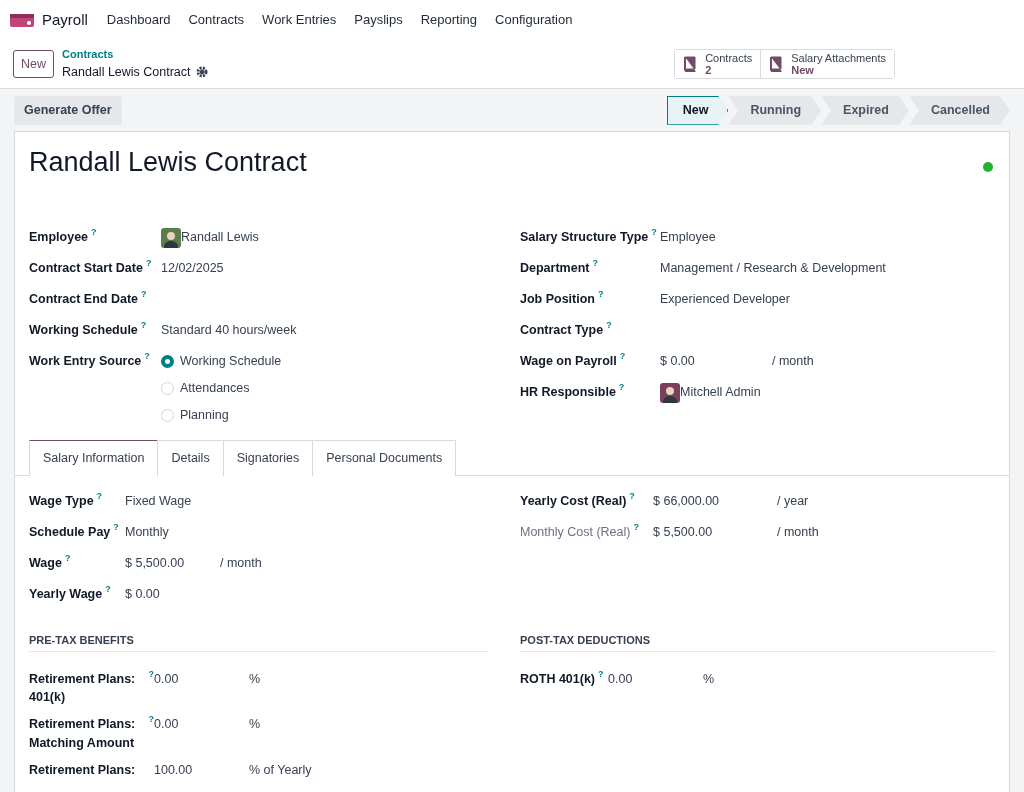 Image resolution: width=1024 pixels, height=792 pixels. I want to click on field-label: Wage, so click(45, 564).